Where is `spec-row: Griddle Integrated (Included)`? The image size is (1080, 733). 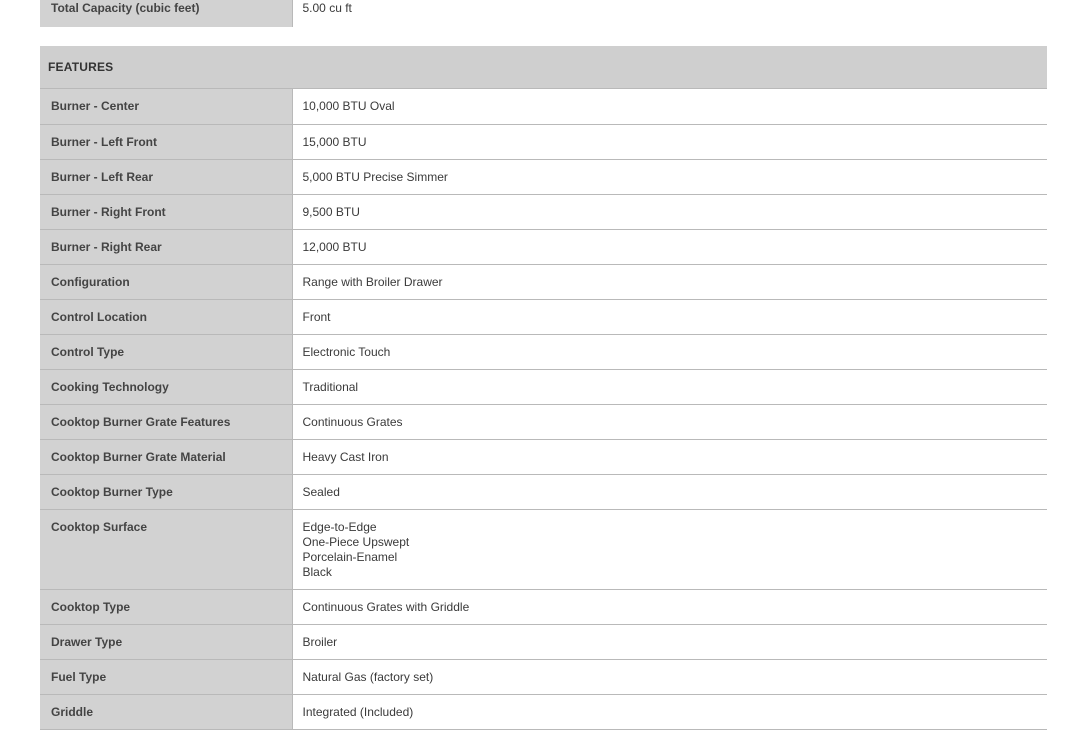 spec-row: Griddle Integrated (Included) is located at coordinates (543, 712).